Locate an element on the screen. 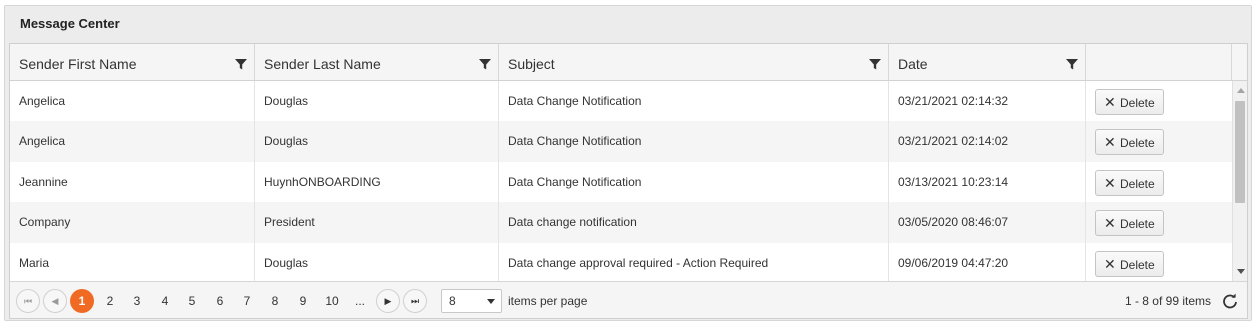  page-number: 3 is located at coordinates (137, 301).